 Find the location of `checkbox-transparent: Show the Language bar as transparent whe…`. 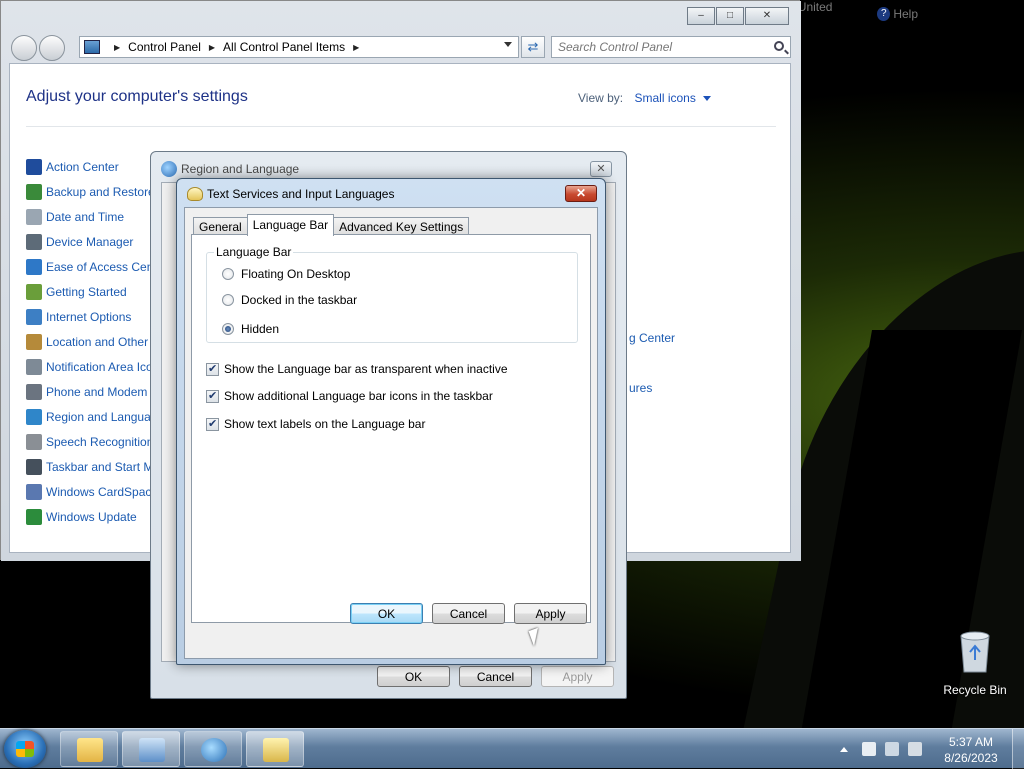

checkbox-transparent: Show the Language bar as transparent whe… is located at coordinates (357, 369).